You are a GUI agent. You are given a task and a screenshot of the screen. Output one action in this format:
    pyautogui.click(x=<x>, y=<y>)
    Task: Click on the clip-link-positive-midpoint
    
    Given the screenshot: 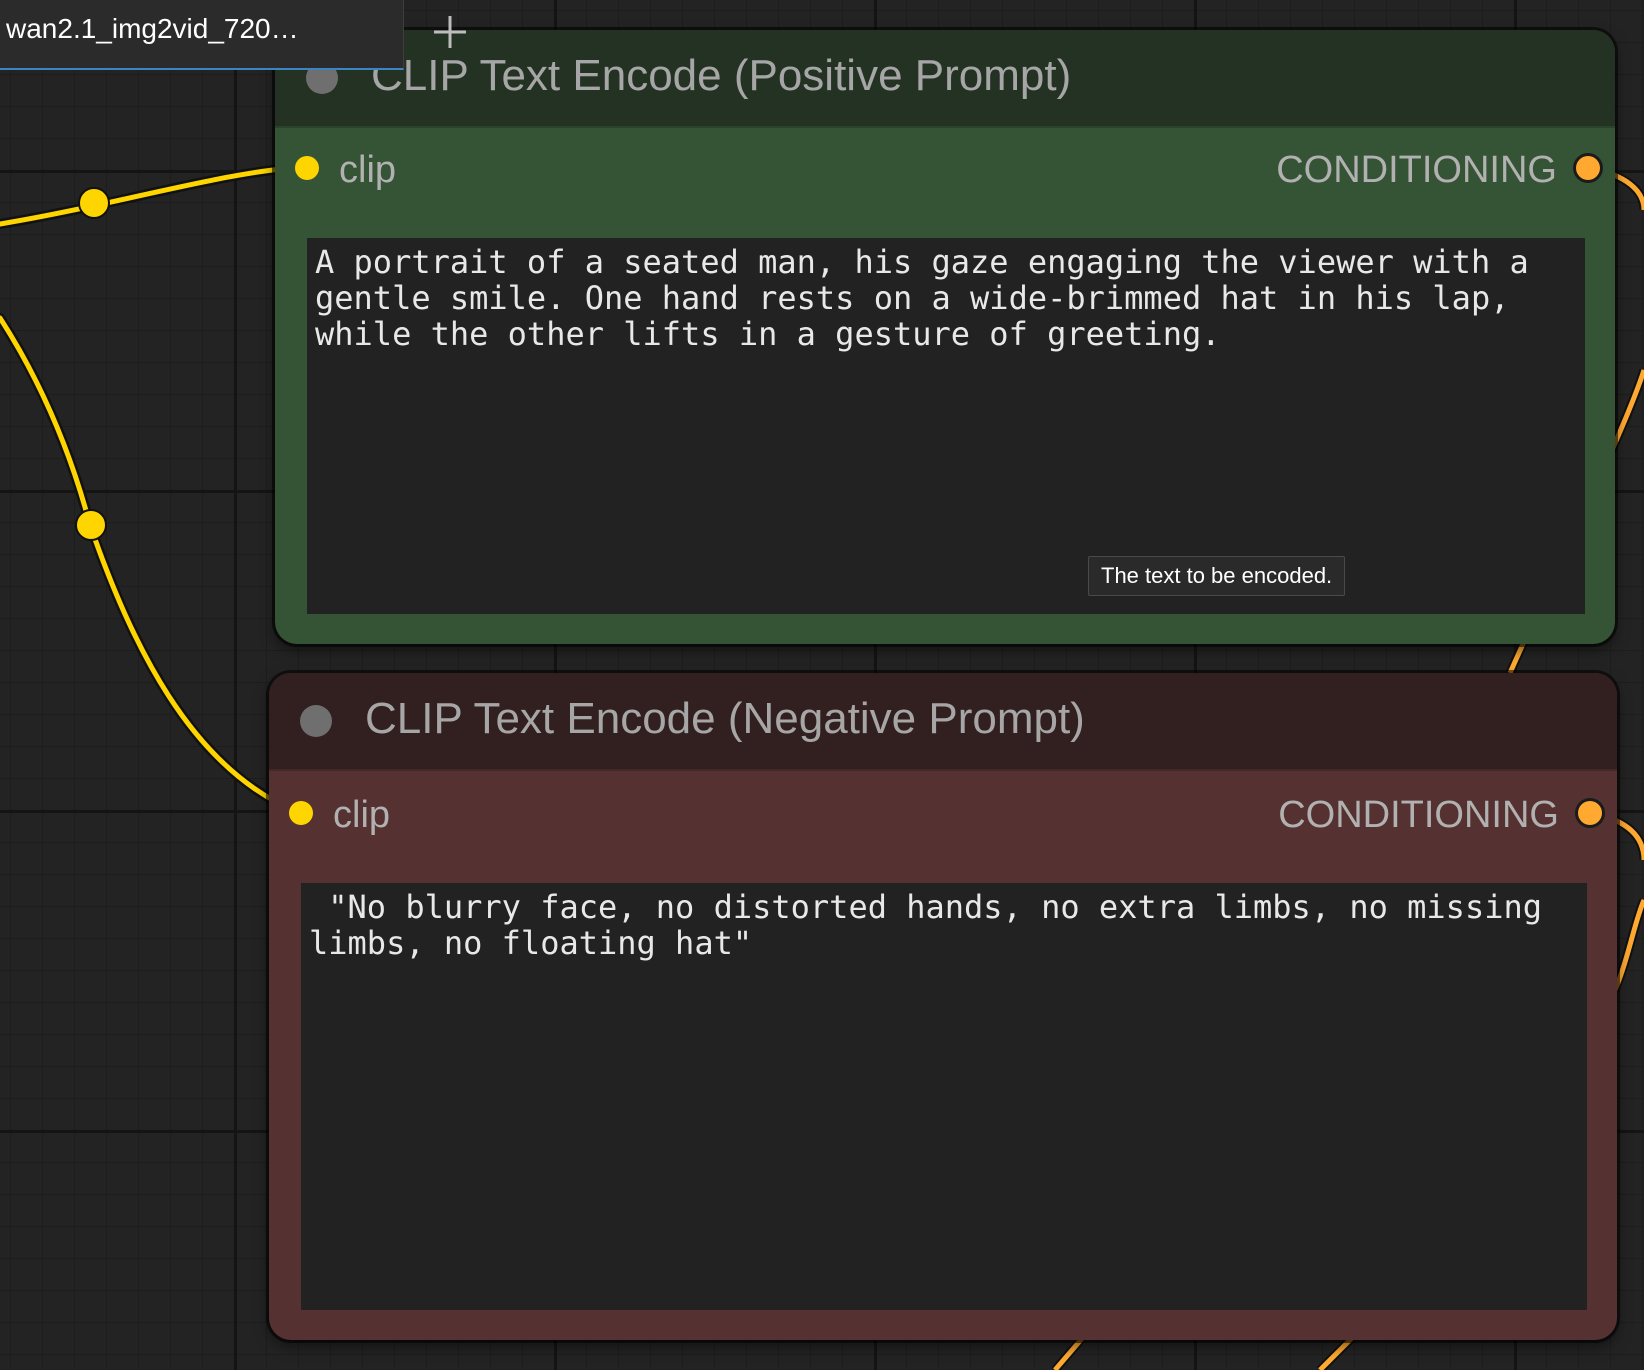 What is the action you would take?
    pyautogui.click(x=94, y=203)
    